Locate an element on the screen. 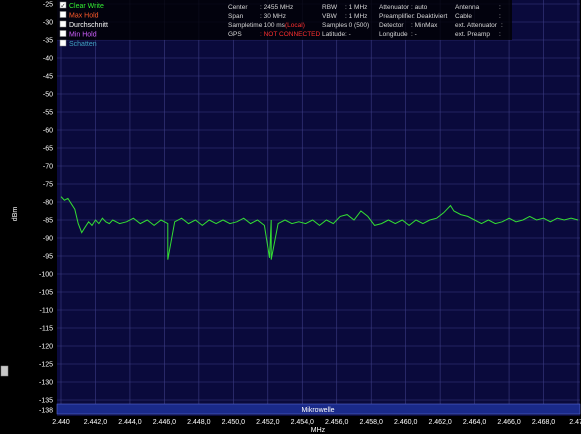  y-tick-label: -120 is located at coordinates (46, 347).